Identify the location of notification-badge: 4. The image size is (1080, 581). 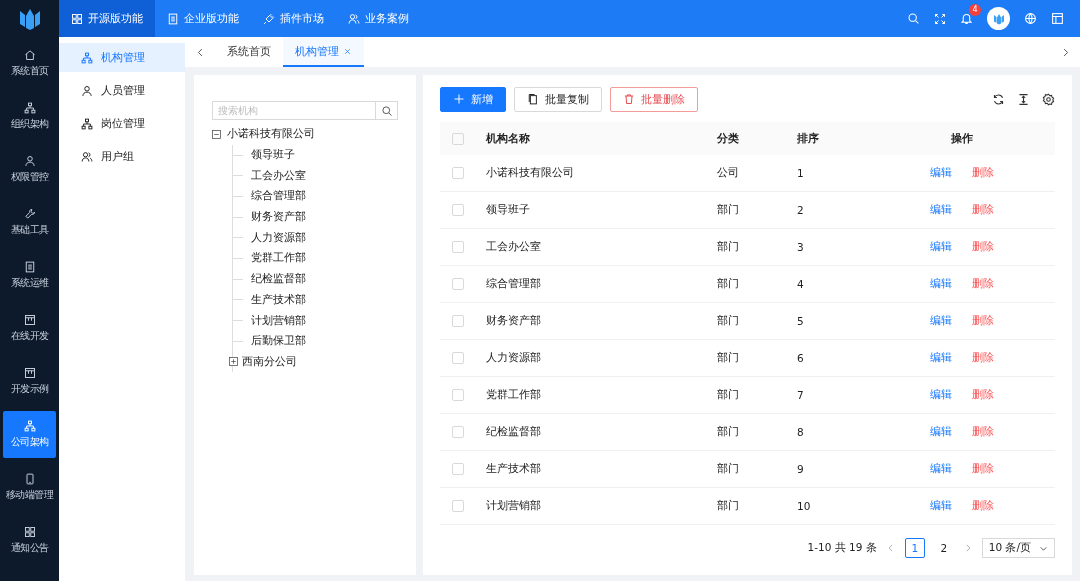
(975, 10).